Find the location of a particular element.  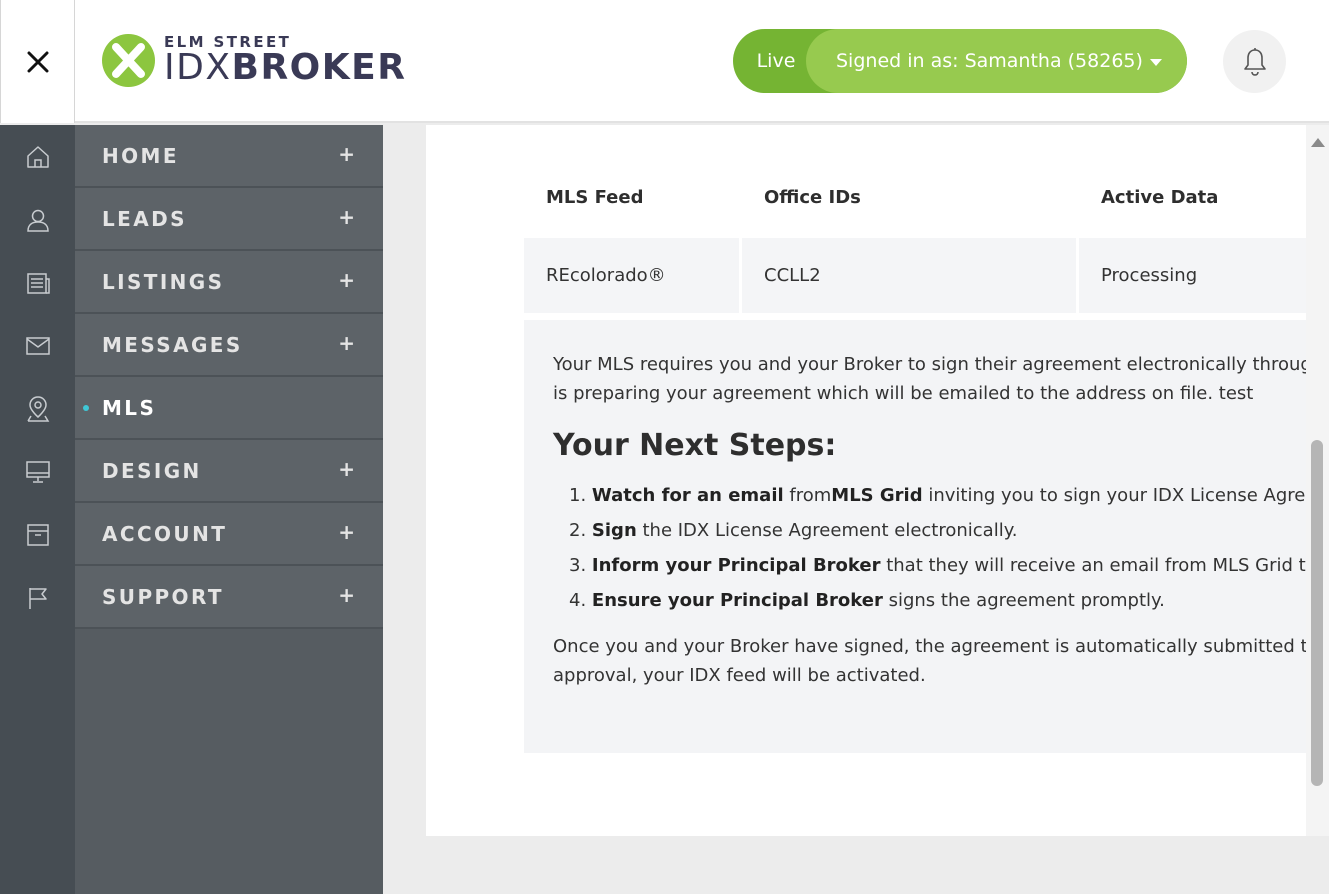

bell-icon is located at coordinates (1254, 61).